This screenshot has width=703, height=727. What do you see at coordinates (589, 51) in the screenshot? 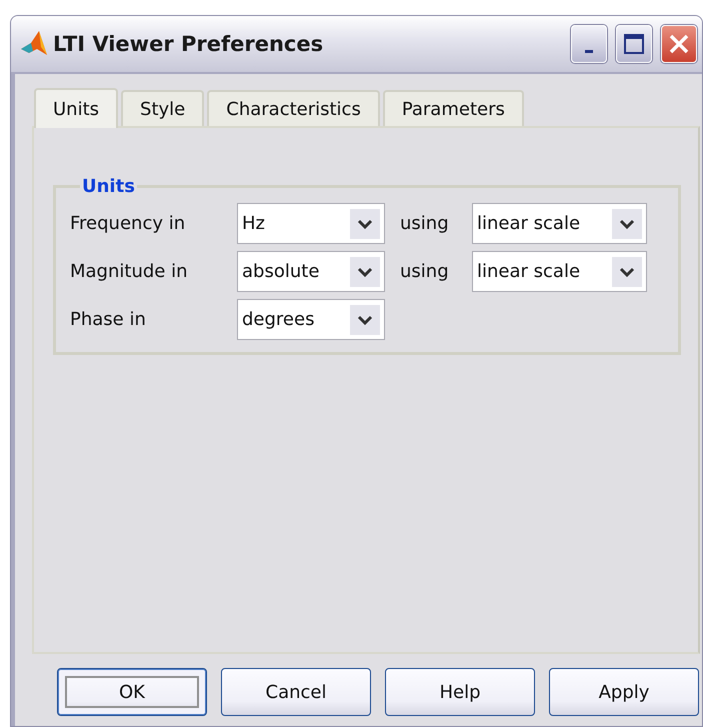
I see `minimize-icon` at bounding box center [589, 51].